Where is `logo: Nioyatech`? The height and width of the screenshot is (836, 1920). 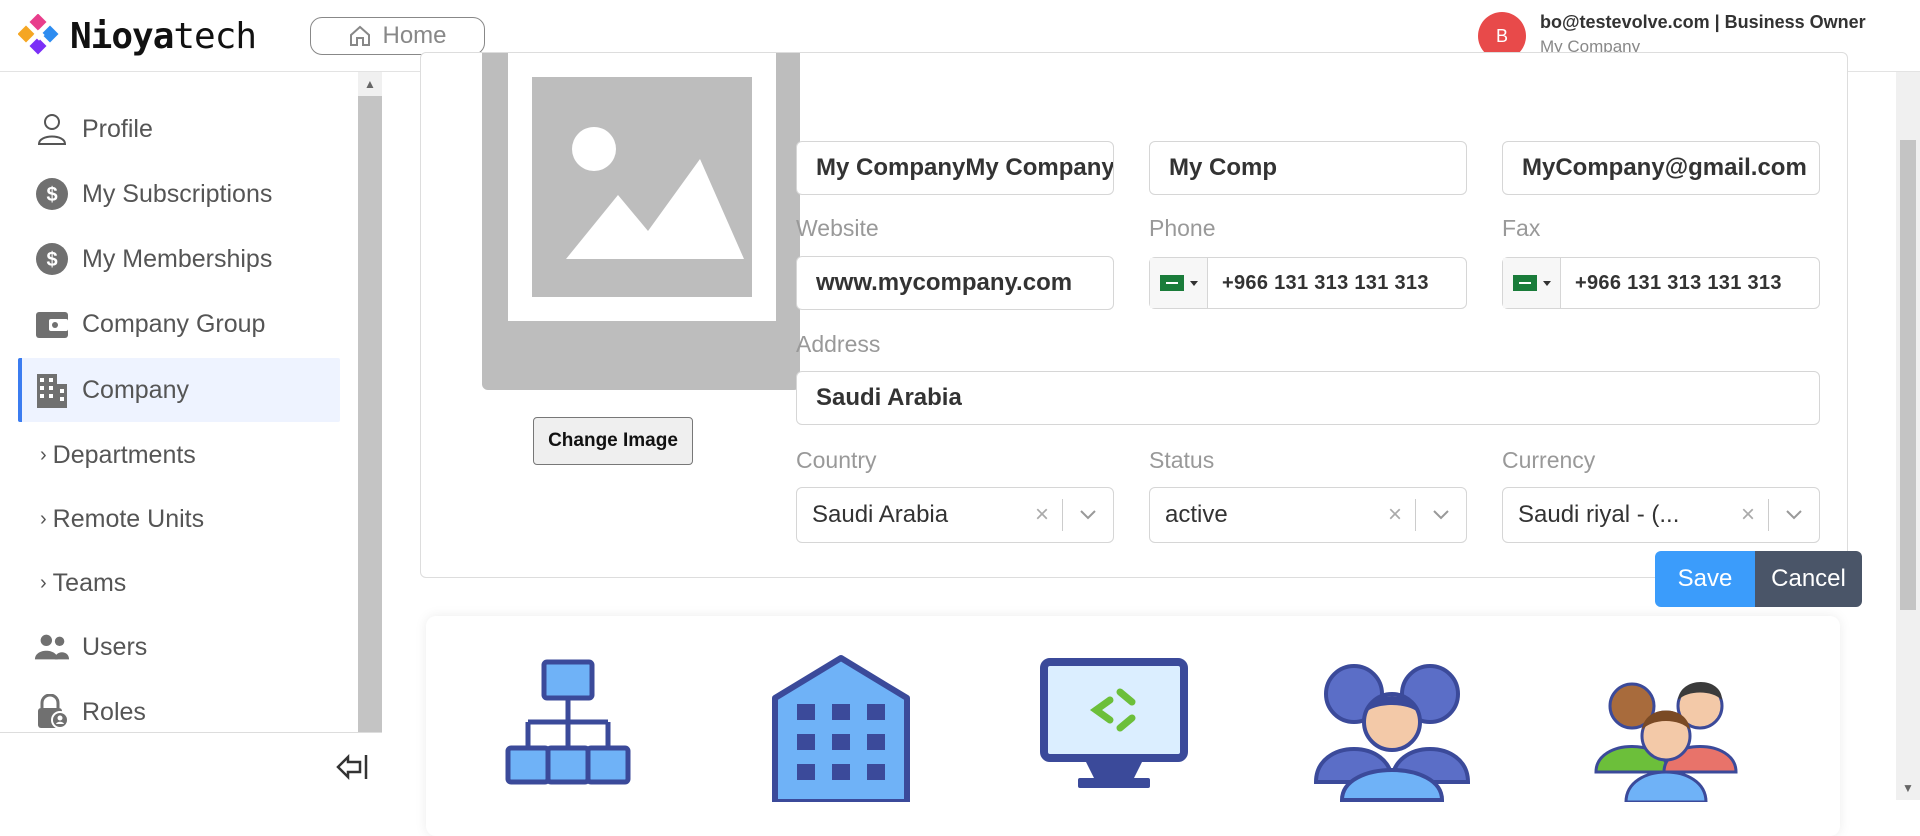
logo: Nioyatech is located at coordinates (137, 36).